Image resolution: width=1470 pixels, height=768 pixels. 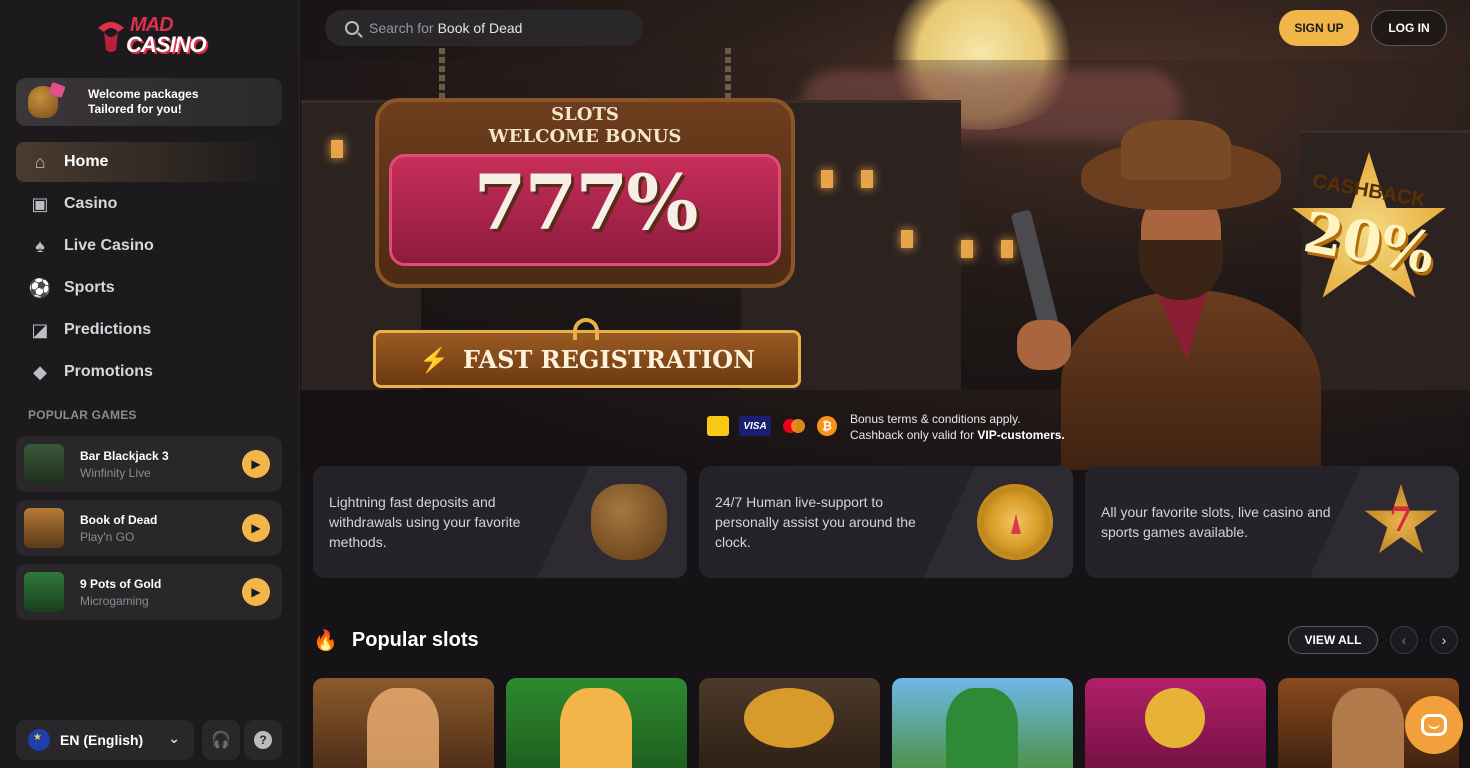 I want to click on payment-methods: VISA ₿, so click(x=772, y=426).